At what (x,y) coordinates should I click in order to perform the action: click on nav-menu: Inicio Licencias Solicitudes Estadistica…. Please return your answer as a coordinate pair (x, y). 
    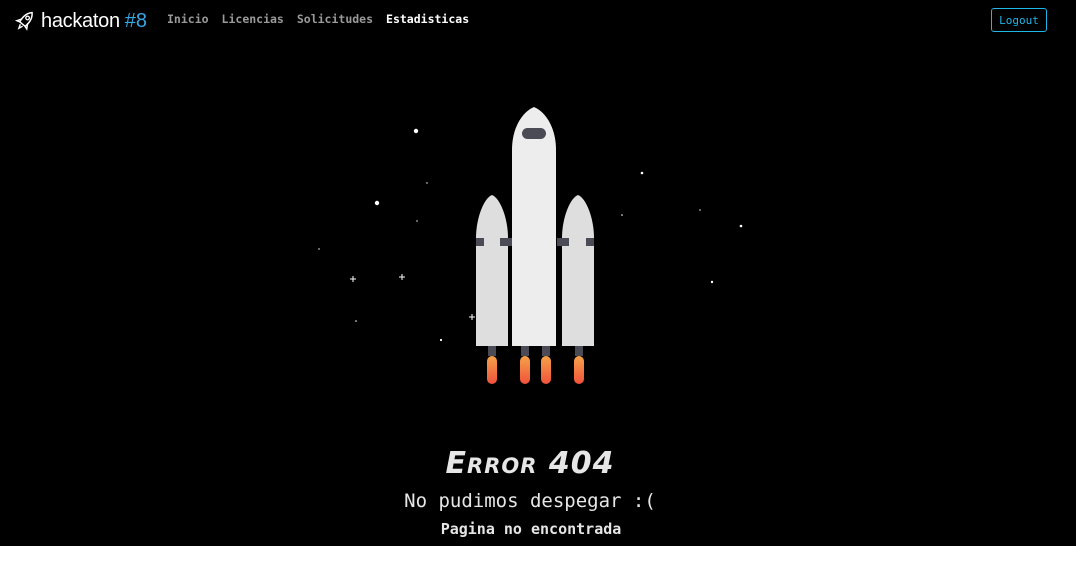
    Looking at the image, I should click on (318, 19).